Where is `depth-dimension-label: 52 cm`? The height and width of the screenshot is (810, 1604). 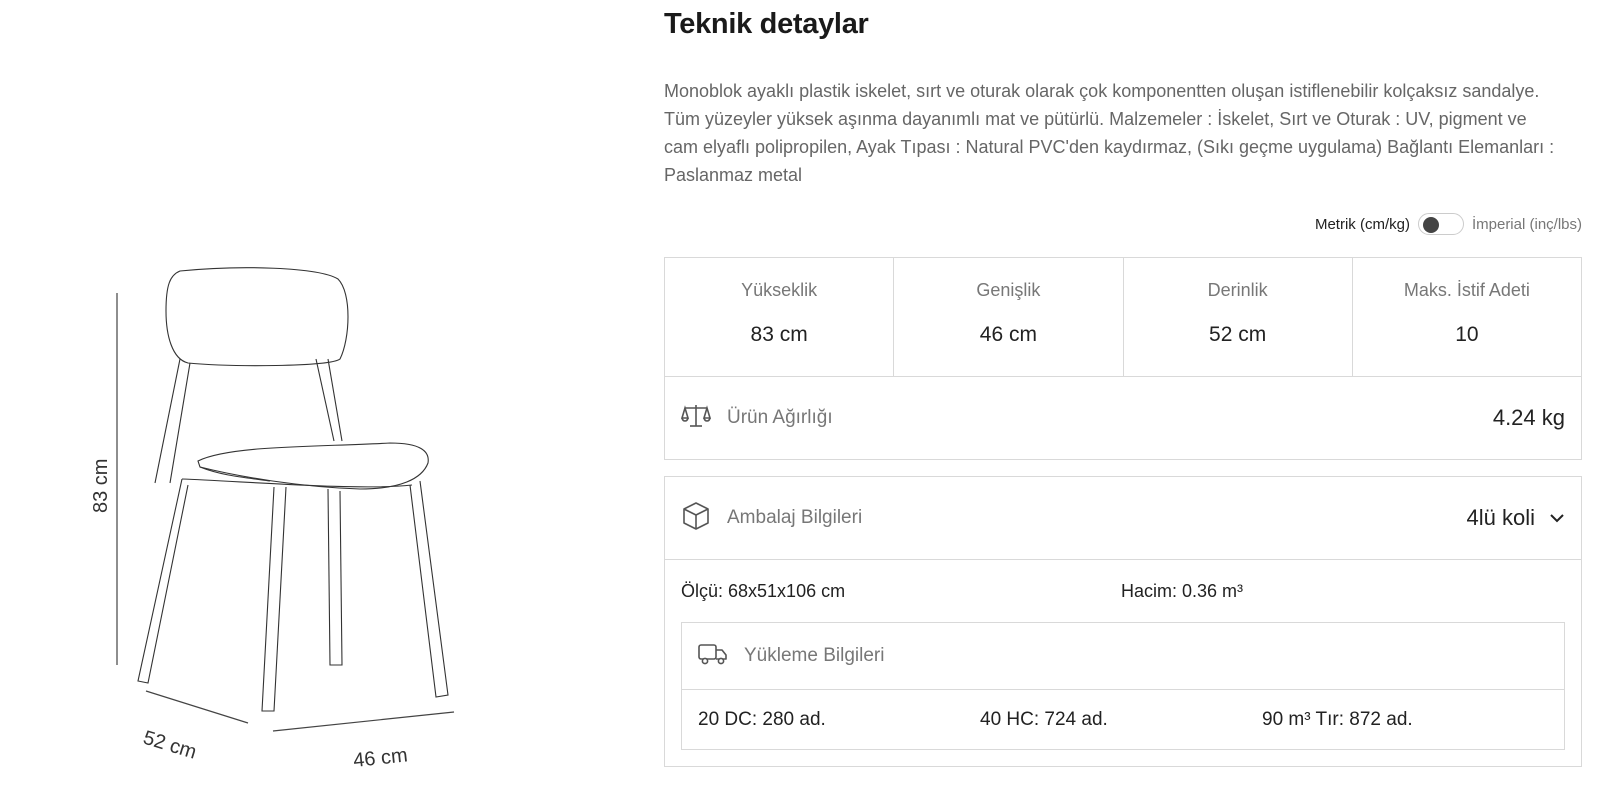 depth-dimension-label: 52 cm is located at coordinates (170, 745).